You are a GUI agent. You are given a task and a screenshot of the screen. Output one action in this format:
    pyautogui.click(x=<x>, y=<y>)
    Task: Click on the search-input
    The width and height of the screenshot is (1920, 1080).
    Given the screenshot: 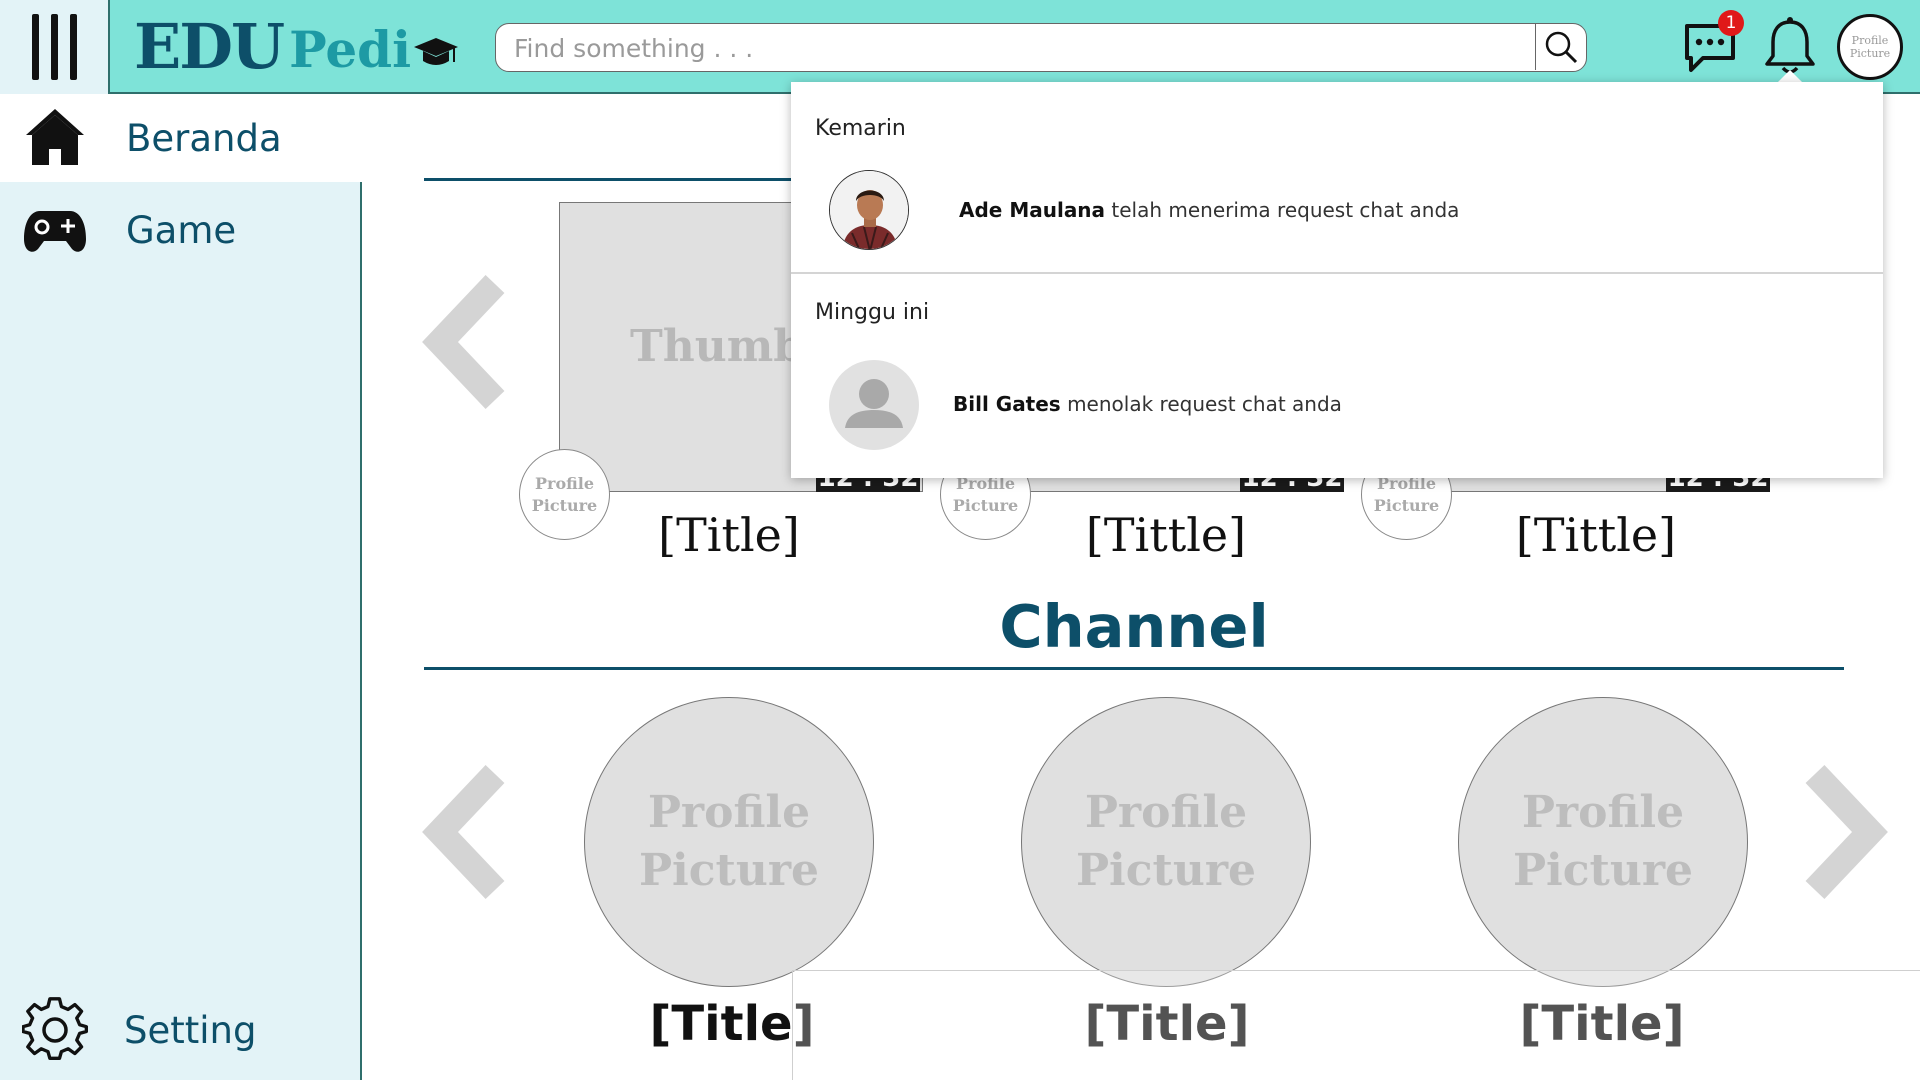 What is the action you would take?
    pyautogui.click(x=1014, y=48)
    